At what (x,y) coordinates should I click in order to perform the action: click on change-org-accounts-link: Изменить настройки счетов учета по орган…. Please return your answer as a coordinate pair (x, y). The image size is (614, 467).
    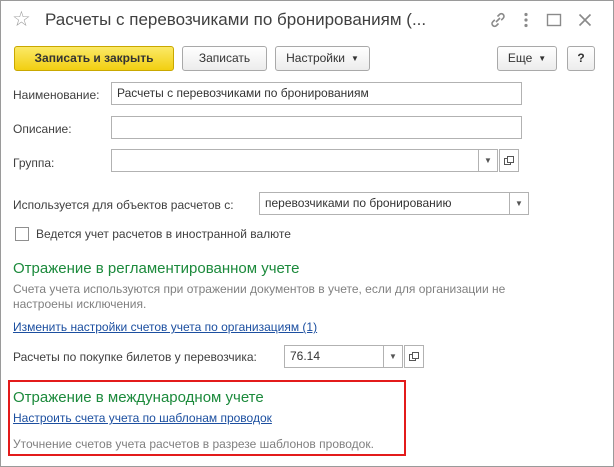
    Looking at the image, I should click on (165, 327).